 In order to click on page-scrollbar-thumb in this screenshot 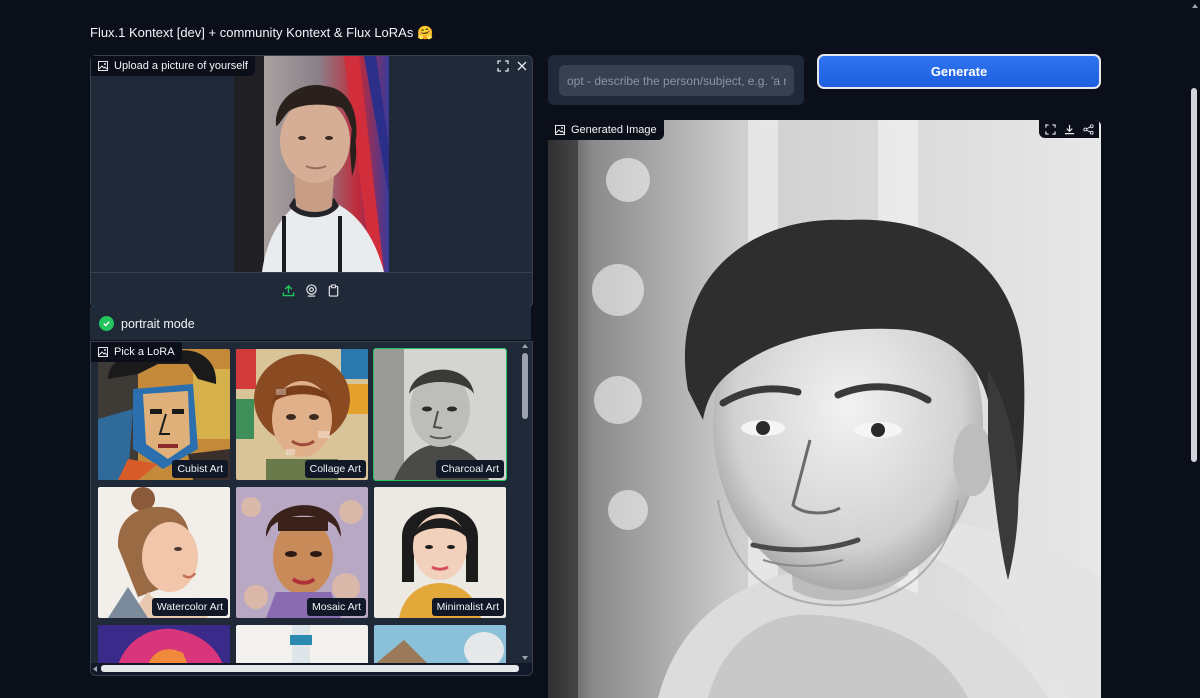, I will do `click(1194, 275)`.